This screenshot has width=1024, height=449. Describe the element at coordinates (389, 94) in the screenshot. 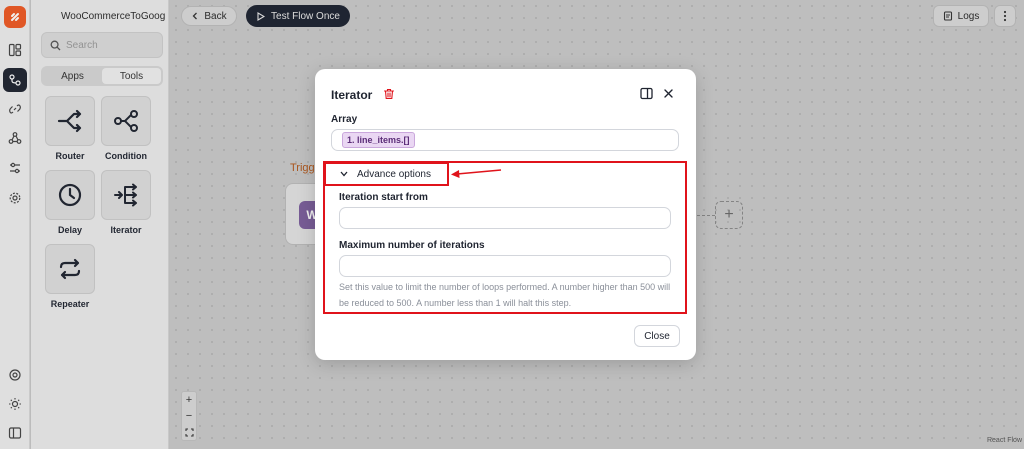

I see `trash-icon` at that location.